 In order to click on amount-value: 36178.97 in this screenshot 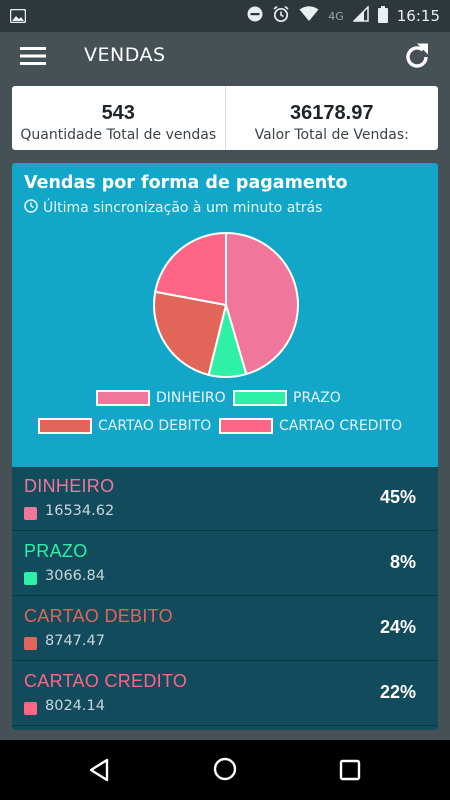, I will do `click(332, 113)`.